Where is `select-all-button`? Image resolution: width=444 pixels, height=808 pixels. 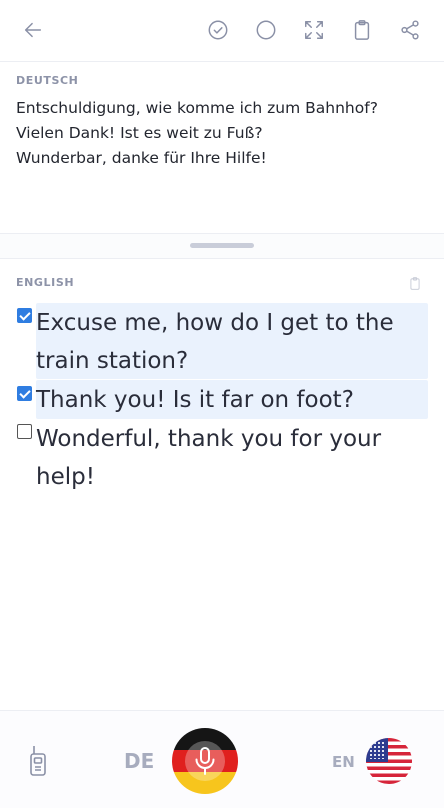
select-all-button is located at coordinates (218, 30).